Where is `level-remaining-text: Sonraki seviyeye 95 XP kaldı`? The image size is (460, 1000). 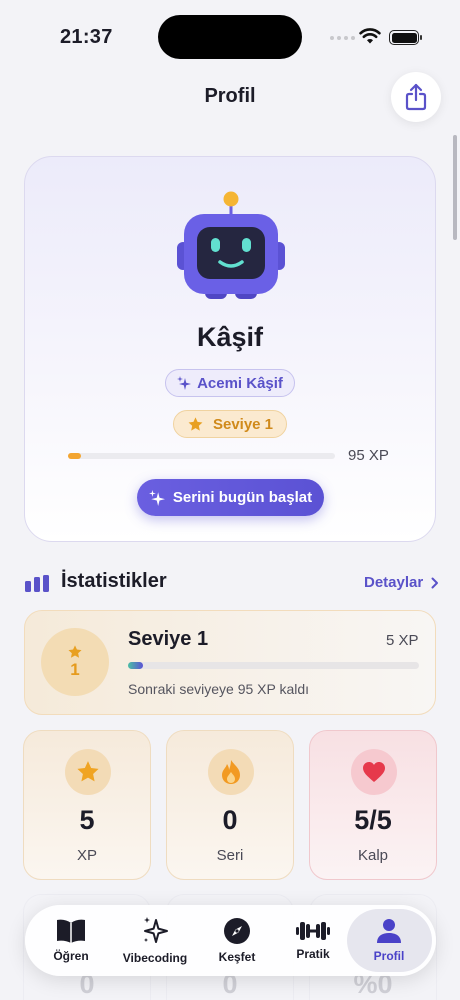
level-remaining-text: Sonraki seviyeye 95 XP kaldı is located at coordinates (219, 689).